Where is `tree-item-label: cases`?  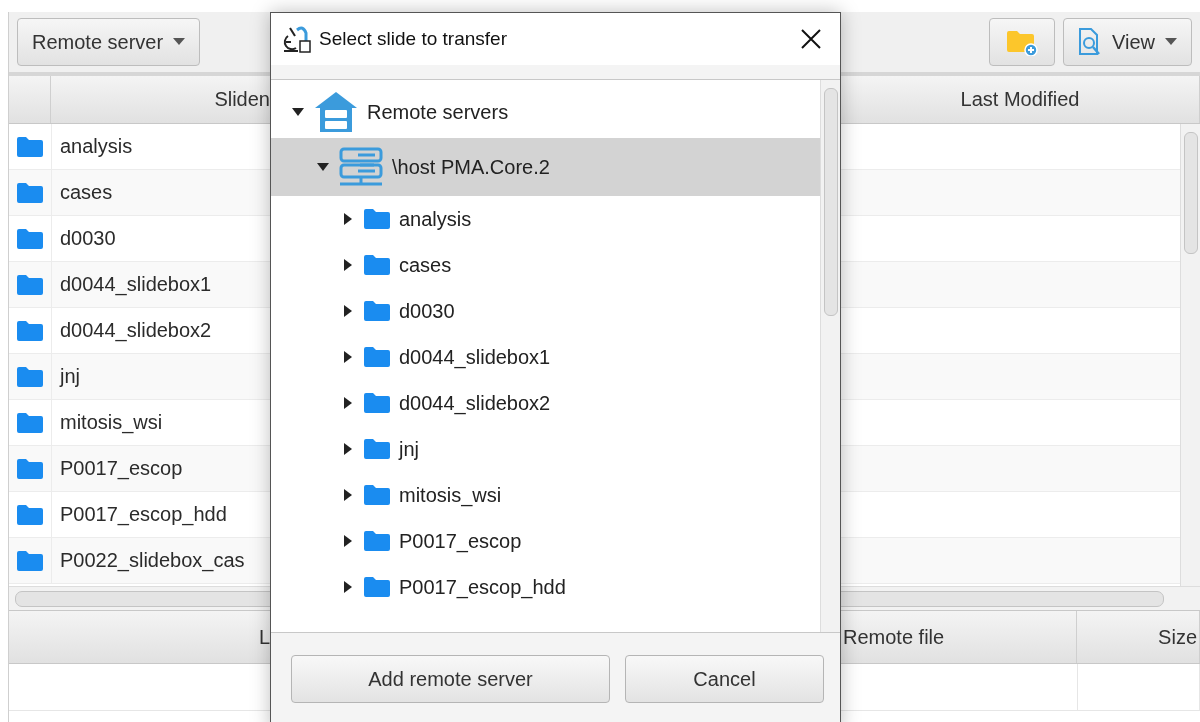
tree-item-label: cases is located at coordinates (425, 265).